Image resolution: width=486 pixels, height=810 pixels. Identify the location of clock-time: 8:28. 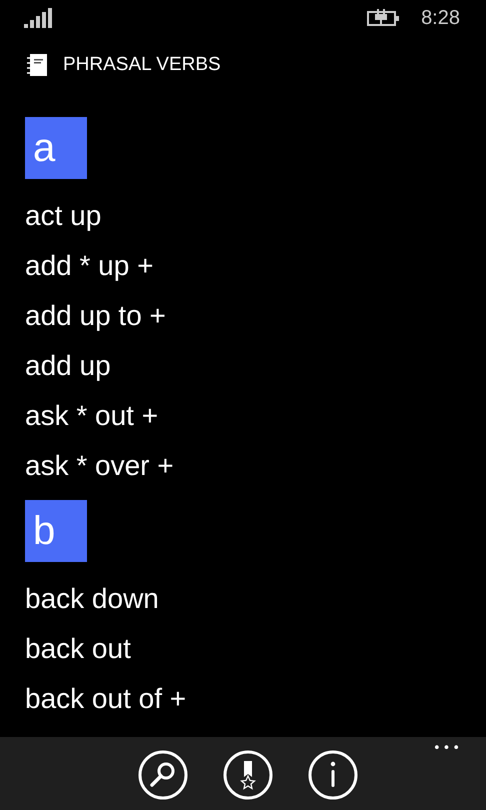
(440, 18).